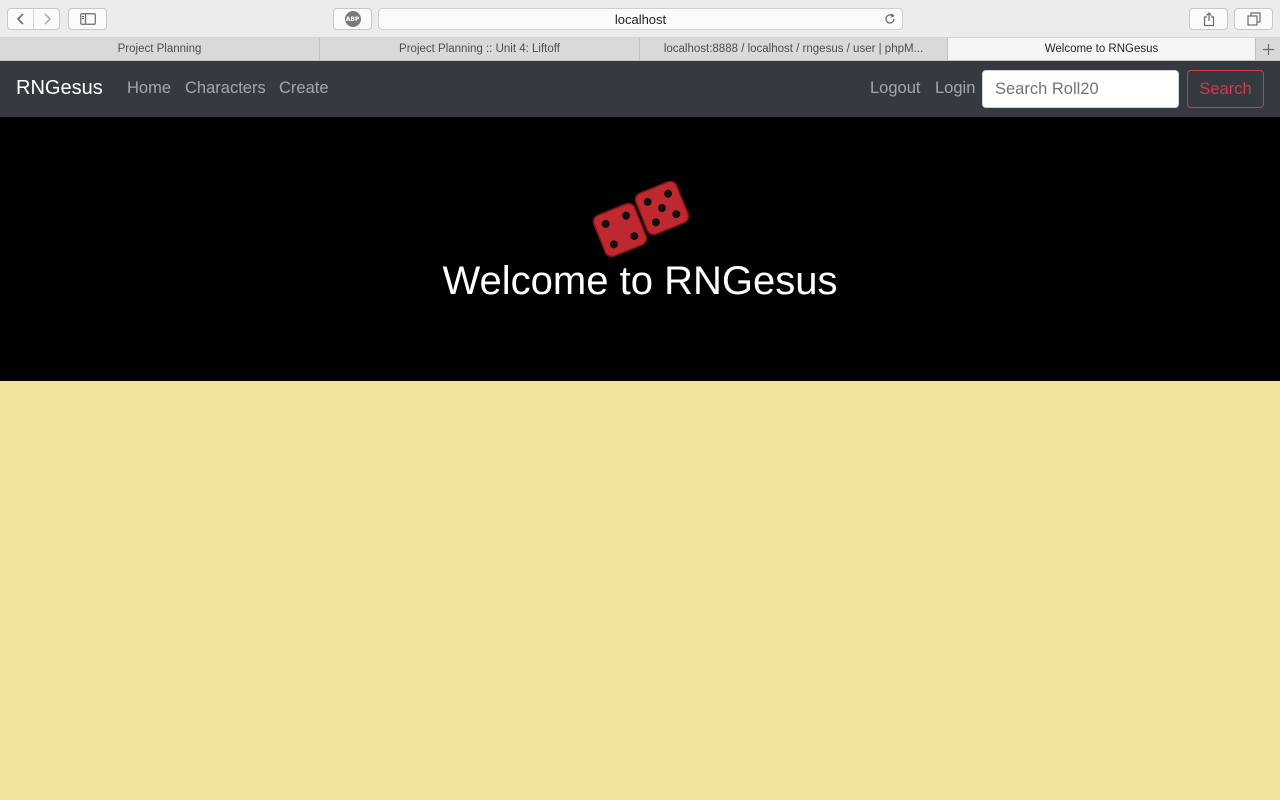 This screenshot has height=800, width=1280. I want to click on brand-link: RNGesus, so click(59, 88).